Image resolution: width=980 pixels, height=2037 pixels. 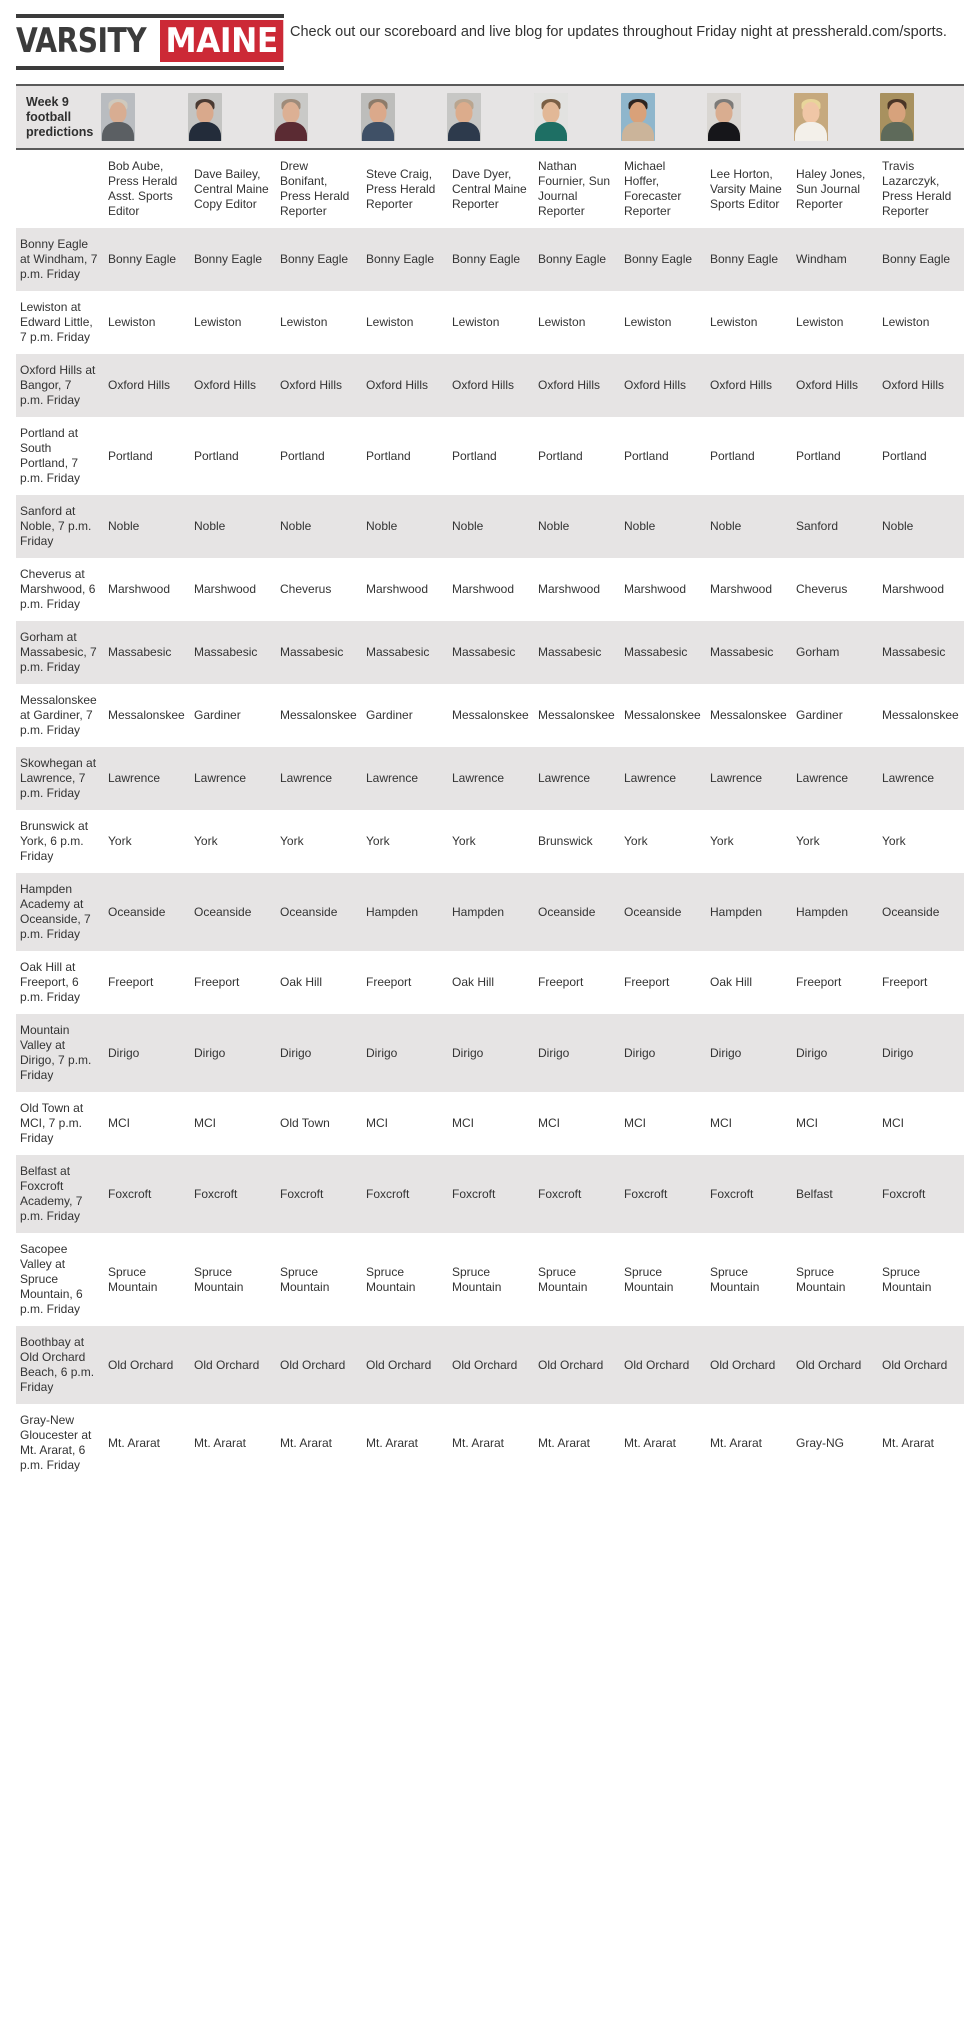 I want to click on avatar-drew-bonifant-icon, so click(x=291, y=117).